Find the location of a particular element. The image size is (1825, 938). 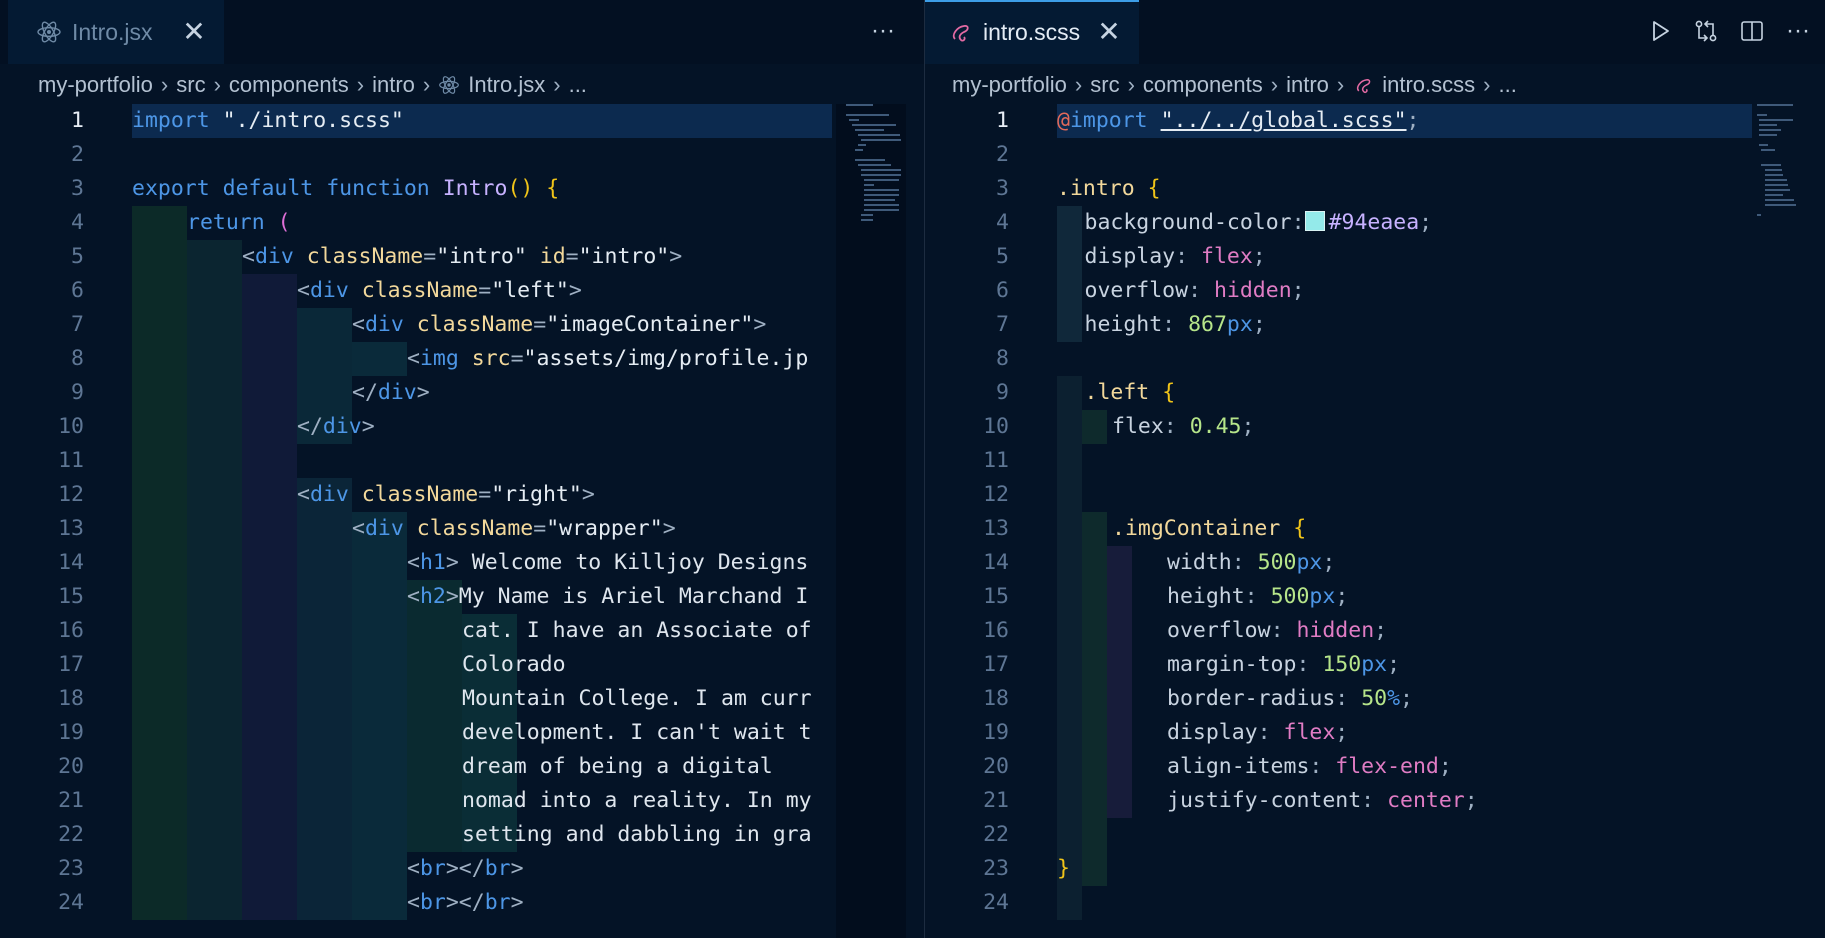

line-number: 17 is located at coordinates (996, 664).